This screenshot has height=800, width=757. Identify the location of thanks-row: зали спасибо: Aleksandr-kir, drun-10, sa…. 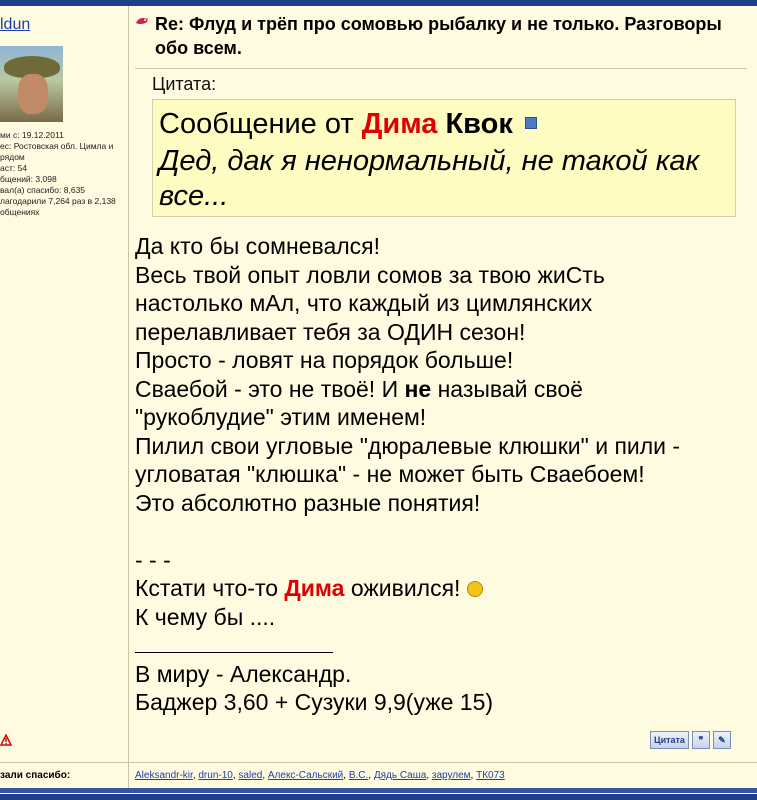
(378, 775).